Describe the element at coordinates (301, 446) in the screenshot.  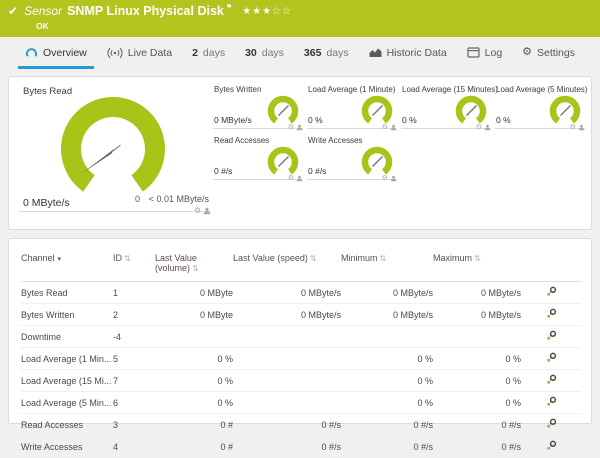
I see `table-row: Write Accesses 4 0 #0 #/s 0 #/s 0 #/s` at that location.